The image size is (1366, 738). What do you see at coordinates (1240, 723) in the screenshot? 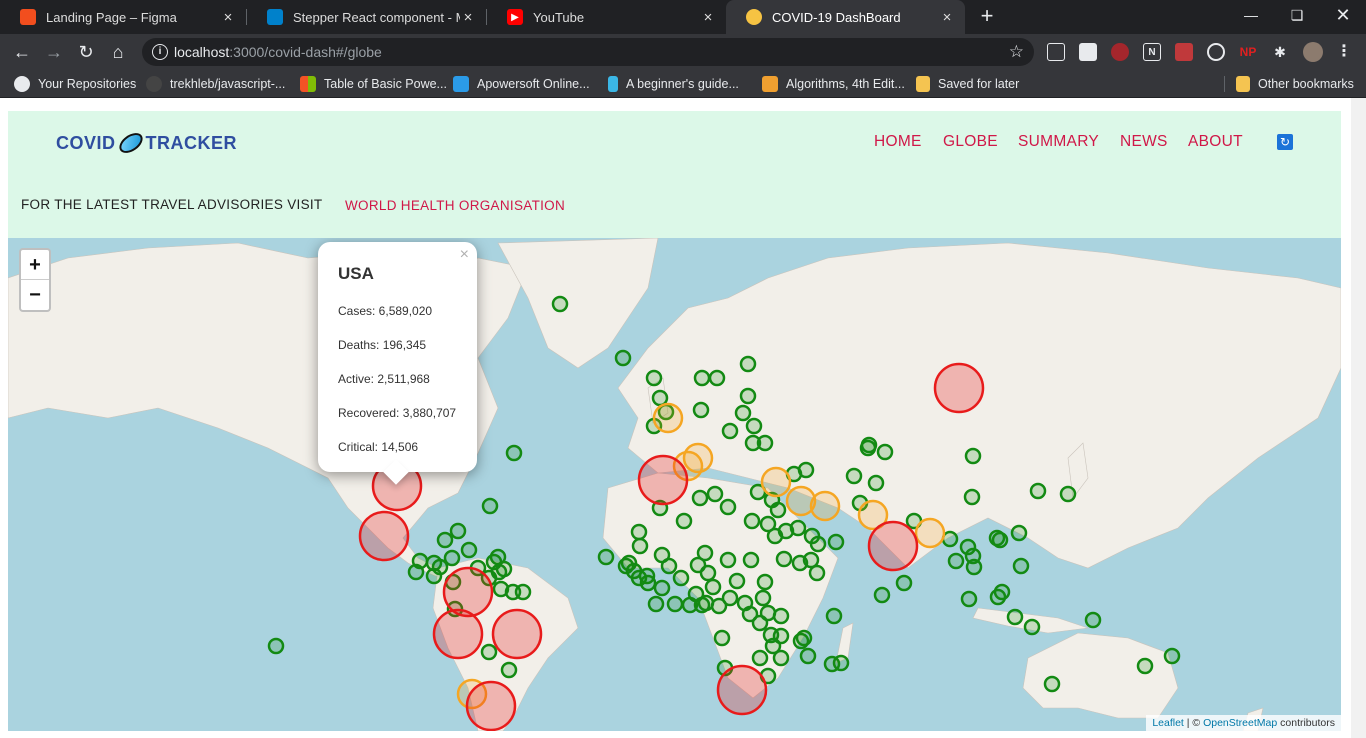
I see `osm-link: OpenStreetMap` at bounding box center [1240, 723].